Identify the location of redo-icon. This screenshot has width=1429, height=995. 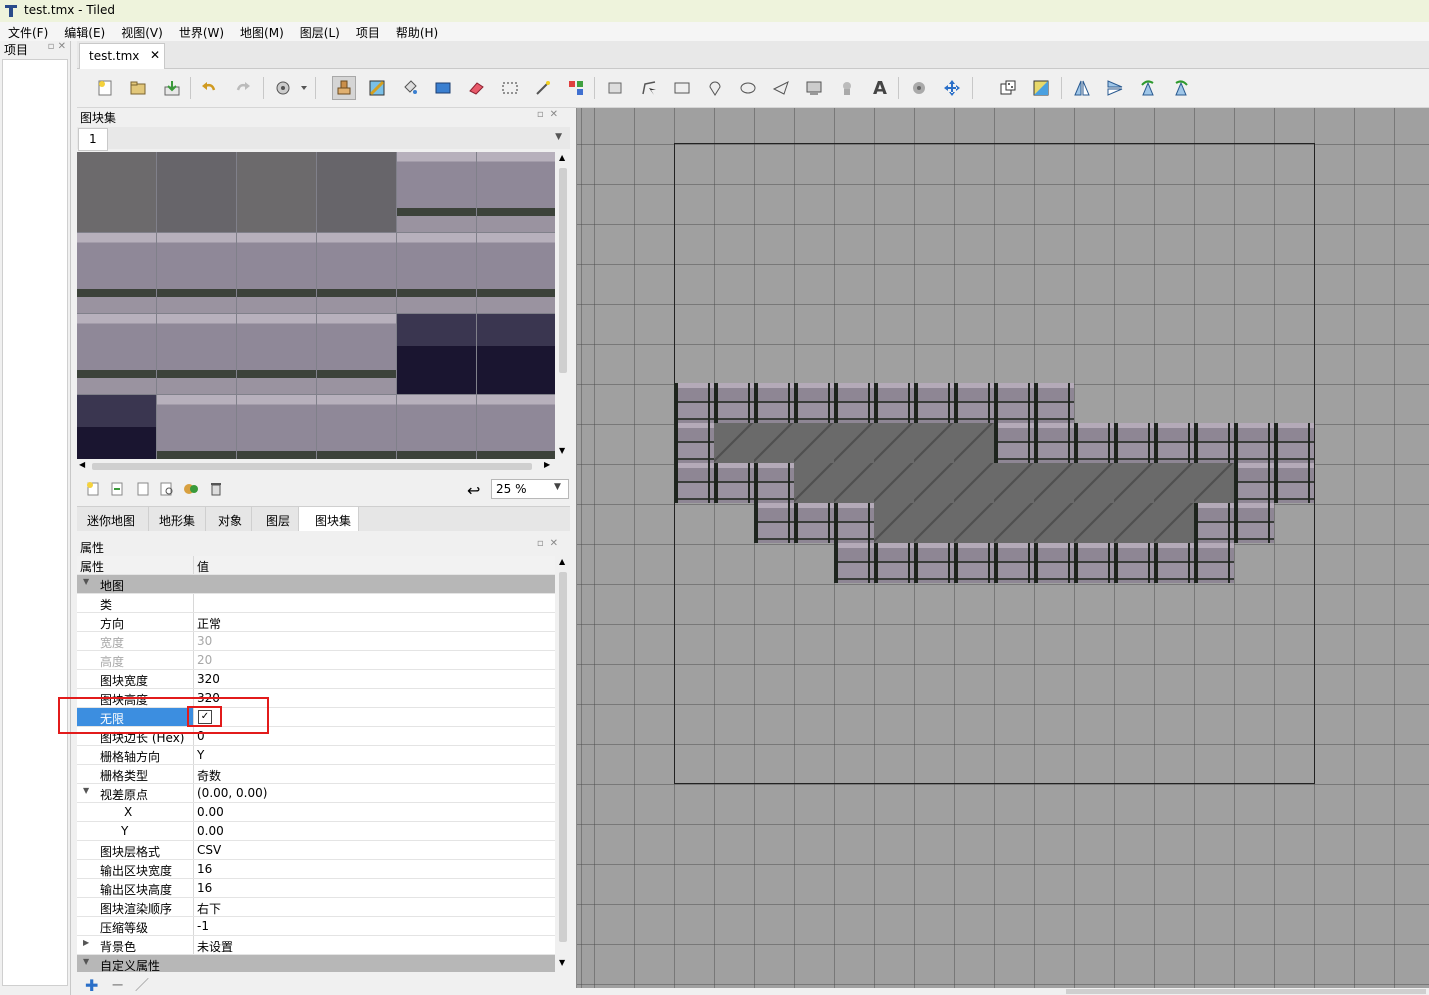
(243, 88).